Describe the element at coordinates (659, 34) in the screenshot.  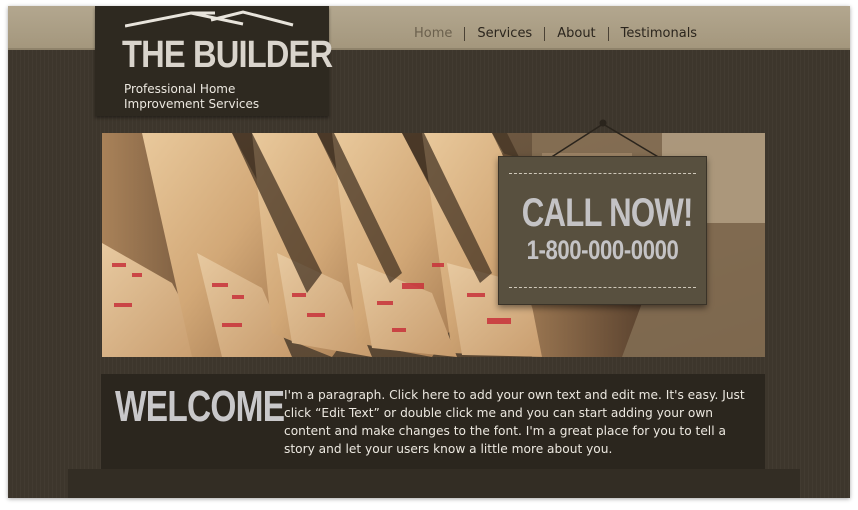
I see `nav-item-testimonials: Testimonals` at that location.